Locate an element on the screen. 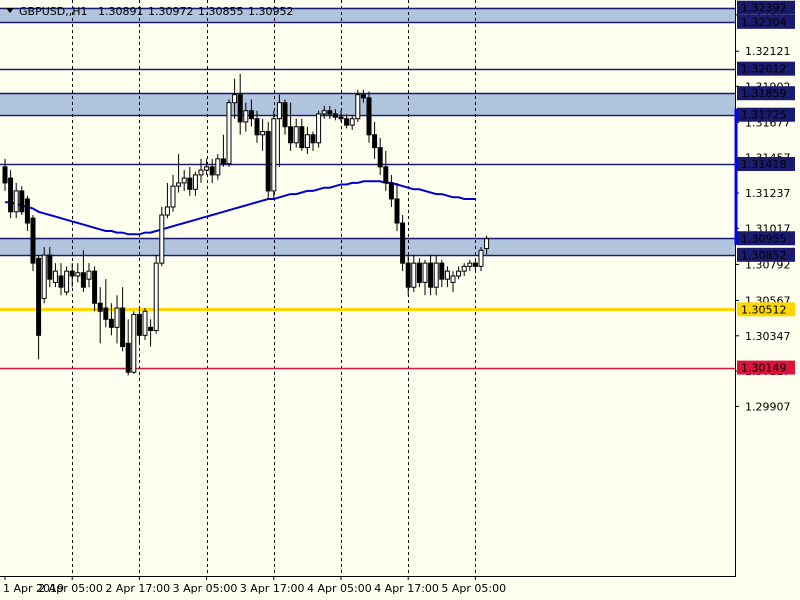 This screenshot has width=800, height=600. y-tick-label: 1.30347 is located at coordinates (768, 336).